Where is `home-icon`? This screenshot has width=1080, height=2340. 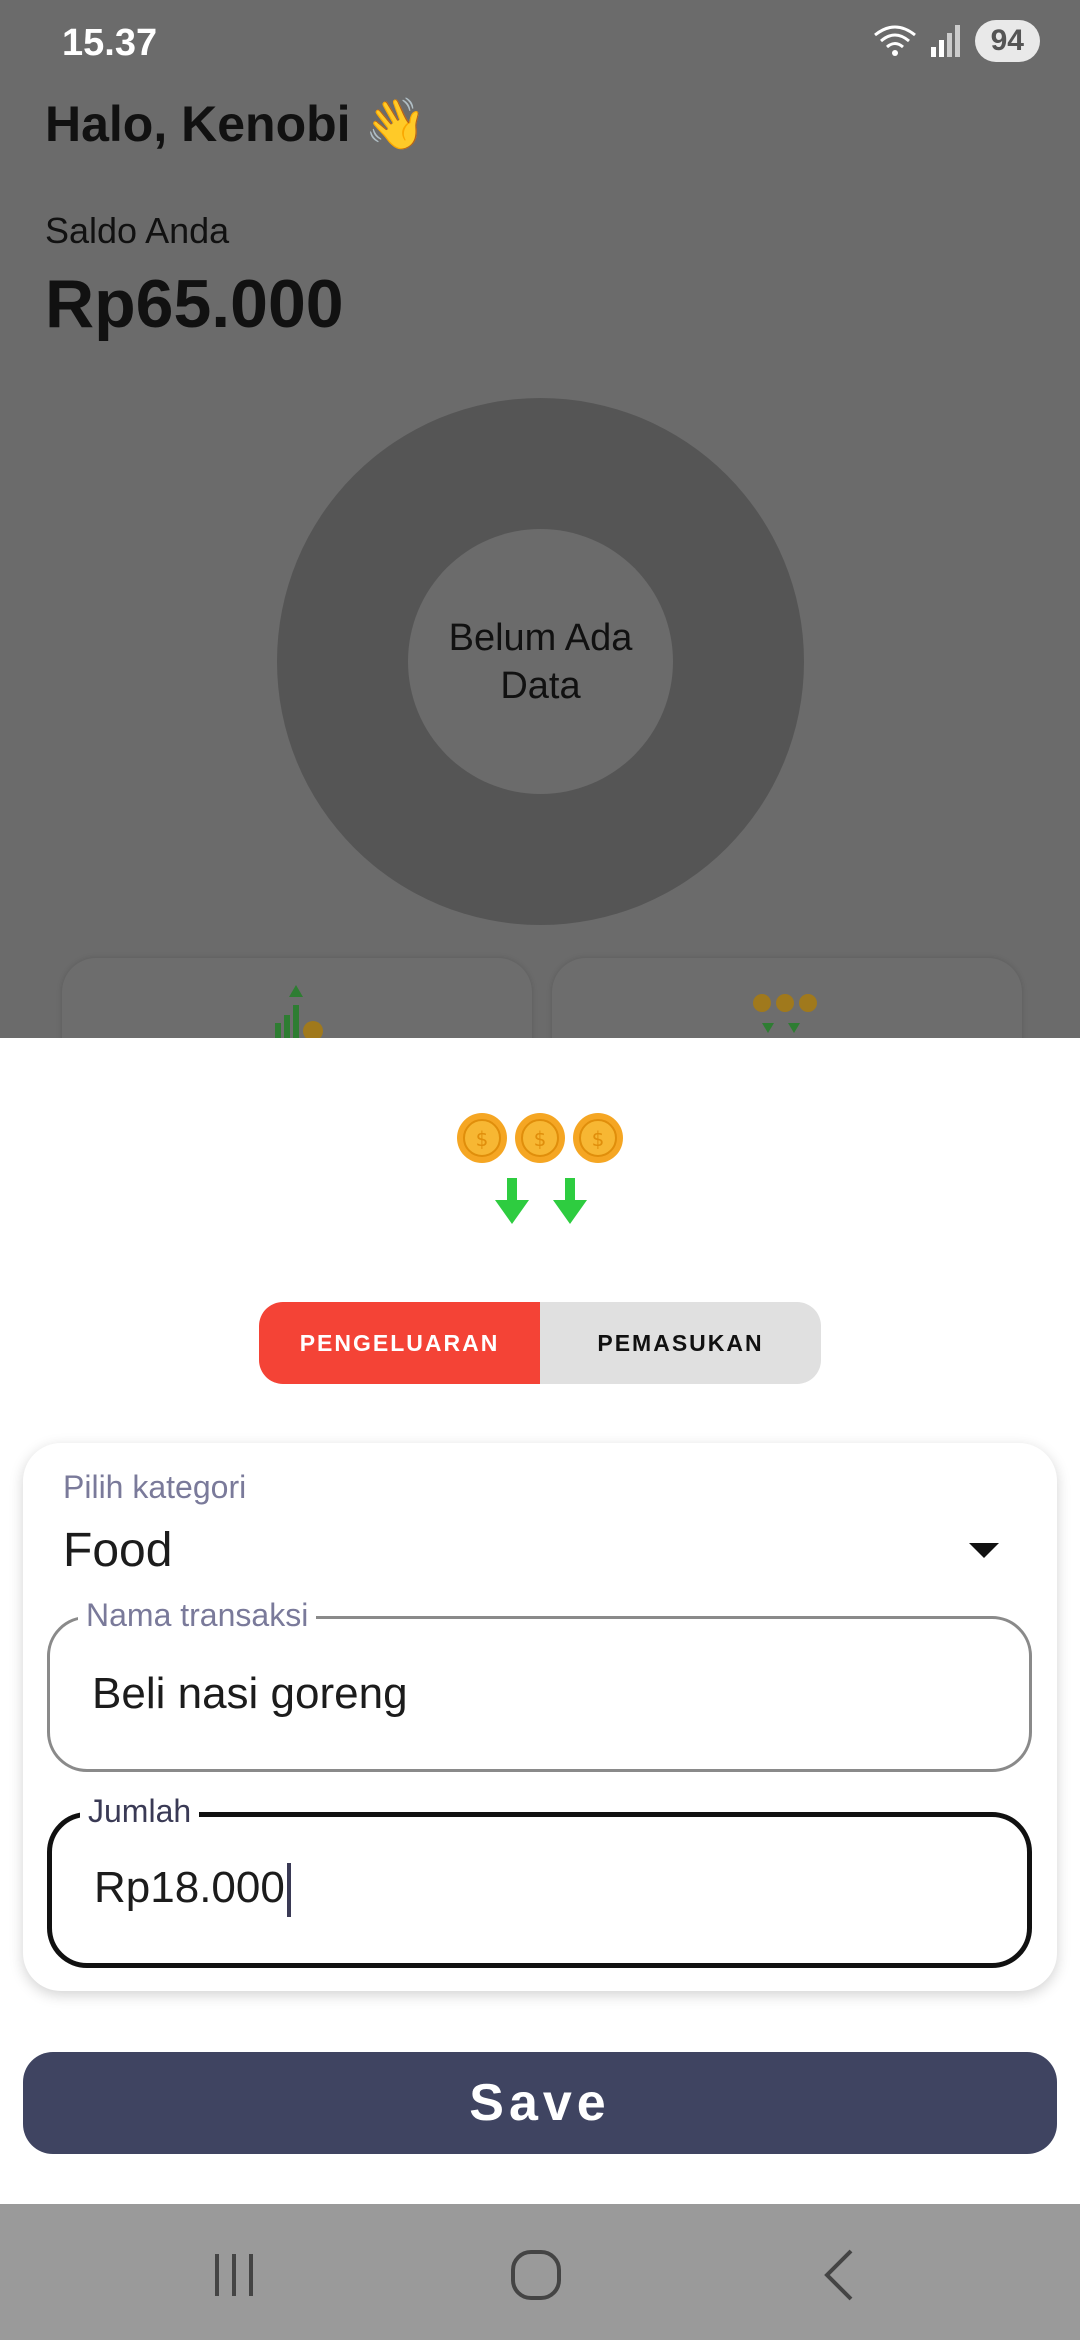
home-icon is located at coordinates (536, 2275).